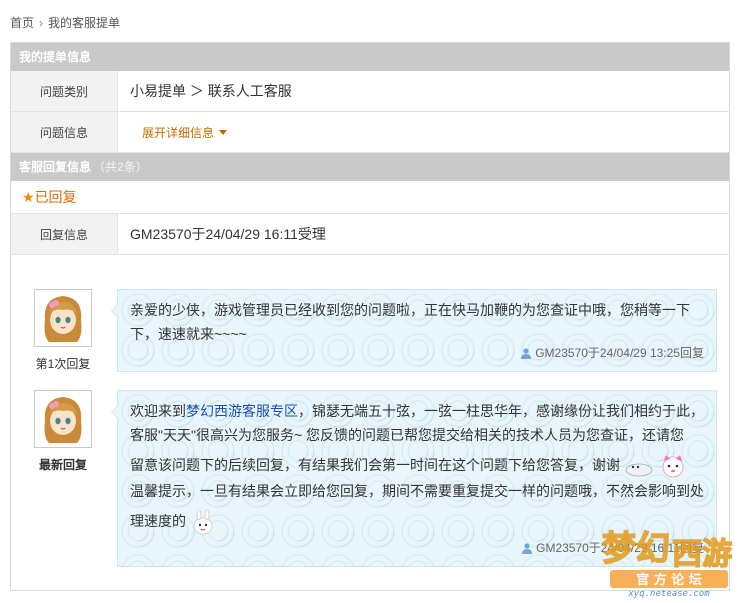 This screenshot has height=603, width=749. Describe the element at coordinates (636, 549) in the screenshot. I see `svg-text: 梦幻` at that location.